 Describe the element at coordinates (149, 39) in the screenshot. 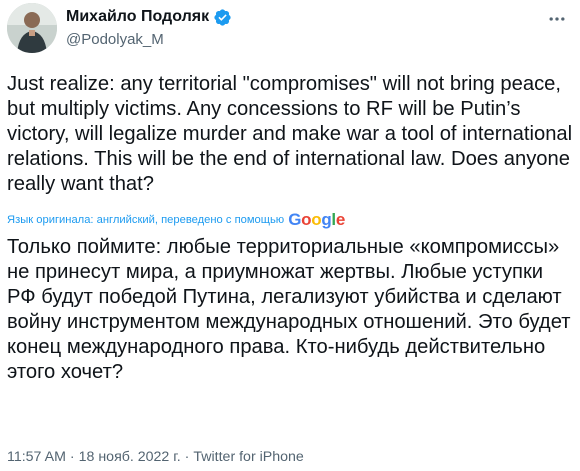

I see `author-handle: @Podolyak_M` at that location.